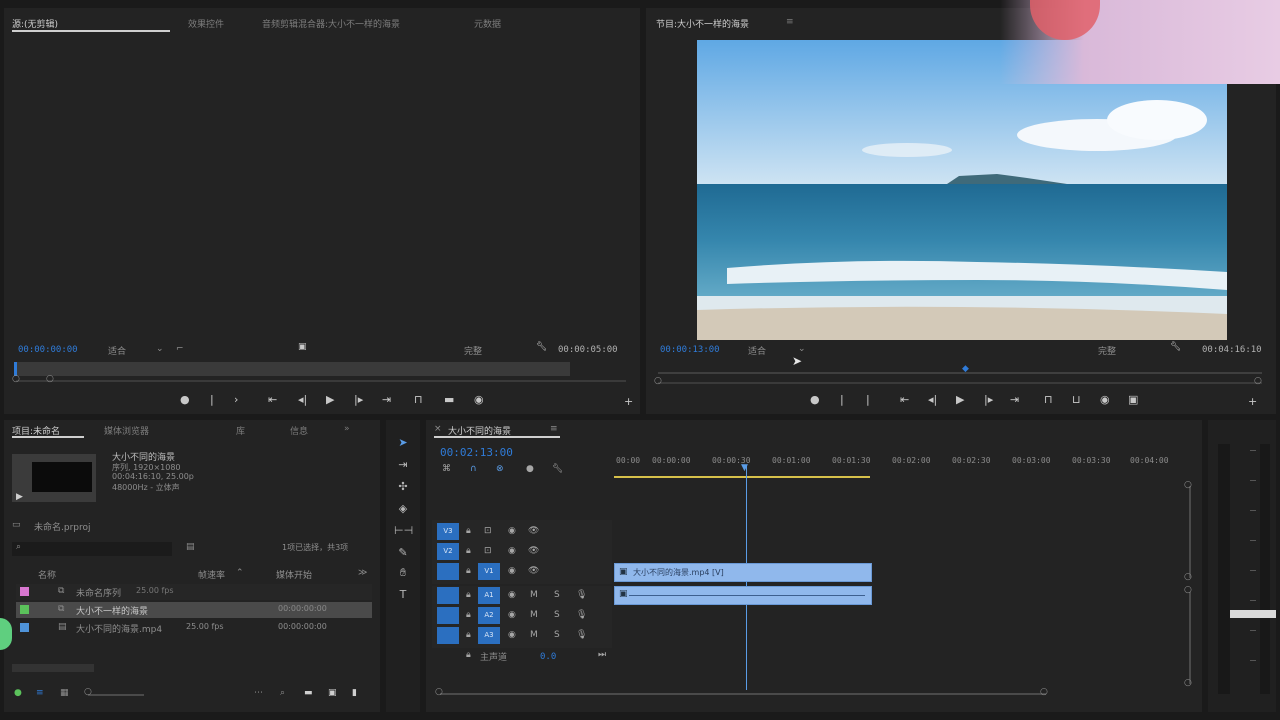  I want to click on source-playhead-timecode: 00:00:00:00, so click(48, 350).